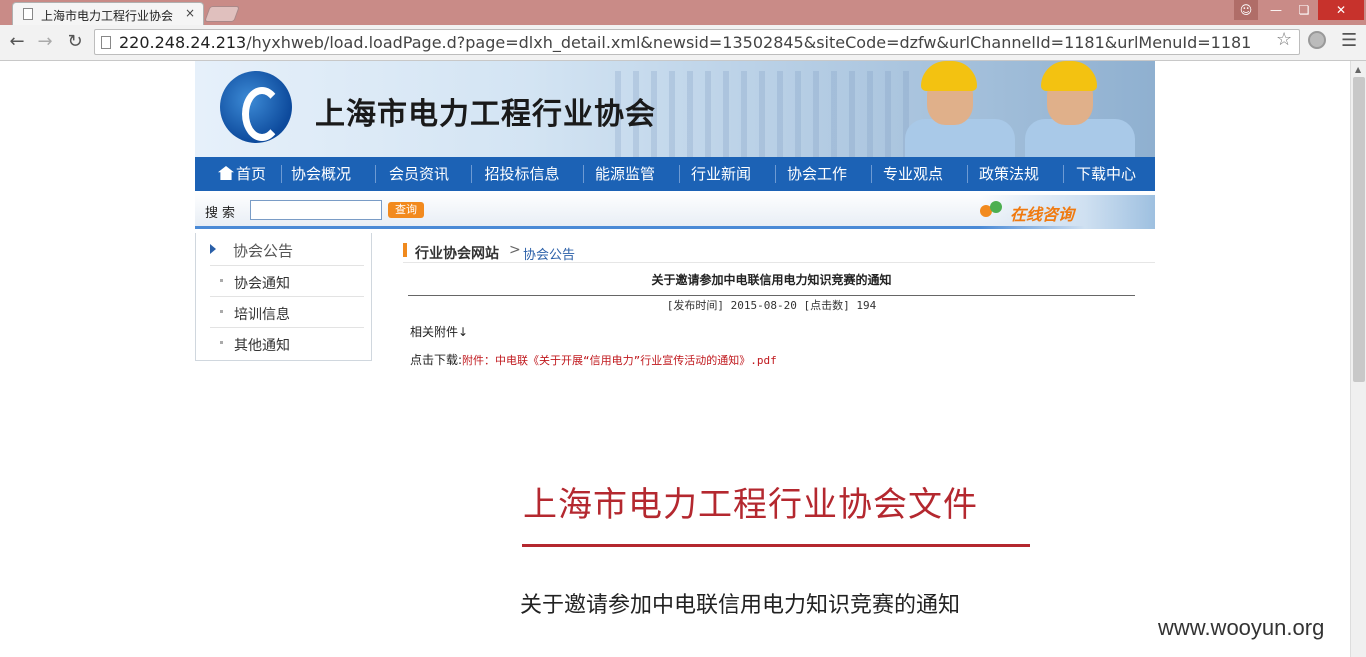 This screenshot has width=1366, height=657. Describe the element at coordinates (1276, 10) in the screenshot. I see `minimize-button: —` at that location.